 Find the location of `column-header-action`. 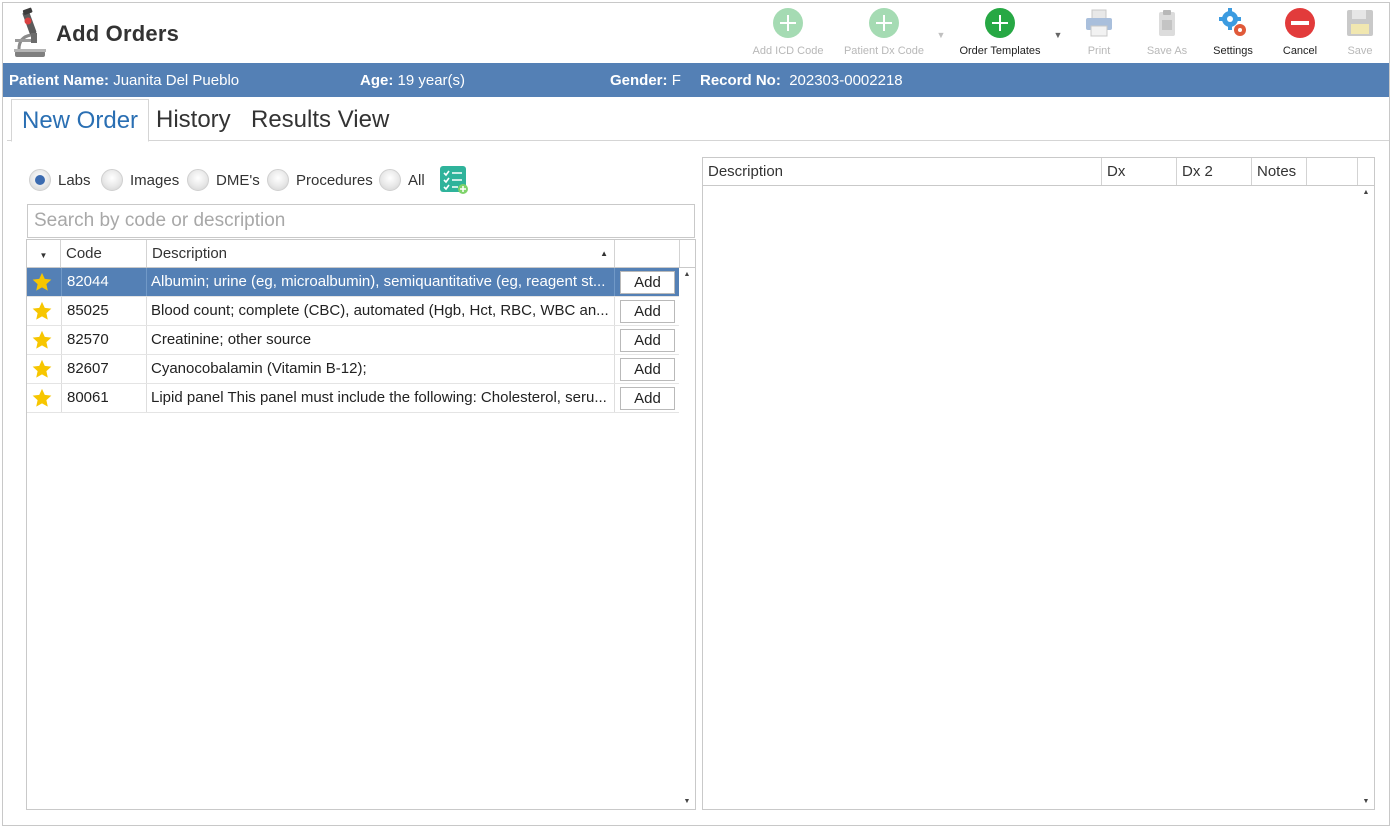

column-header-action is located at coordinates (647, 253).